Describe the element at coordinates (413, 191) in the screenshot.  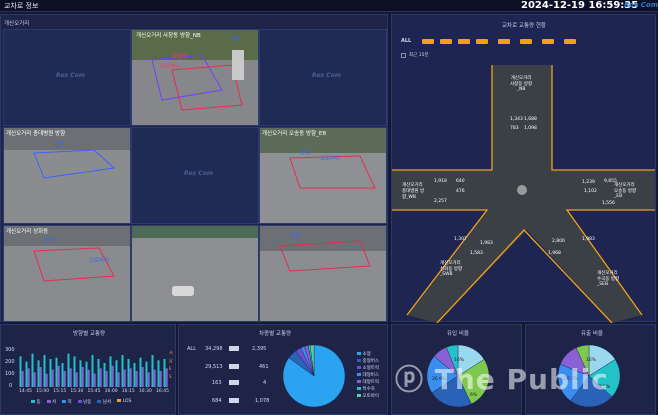
I see `approach-name-wb: 개신오거리 충대병원 방 향_WB` at that location.